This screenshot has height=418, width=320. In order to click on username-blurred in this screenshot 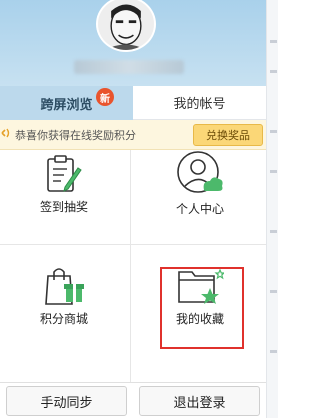, I will do `click(129, 67)`.